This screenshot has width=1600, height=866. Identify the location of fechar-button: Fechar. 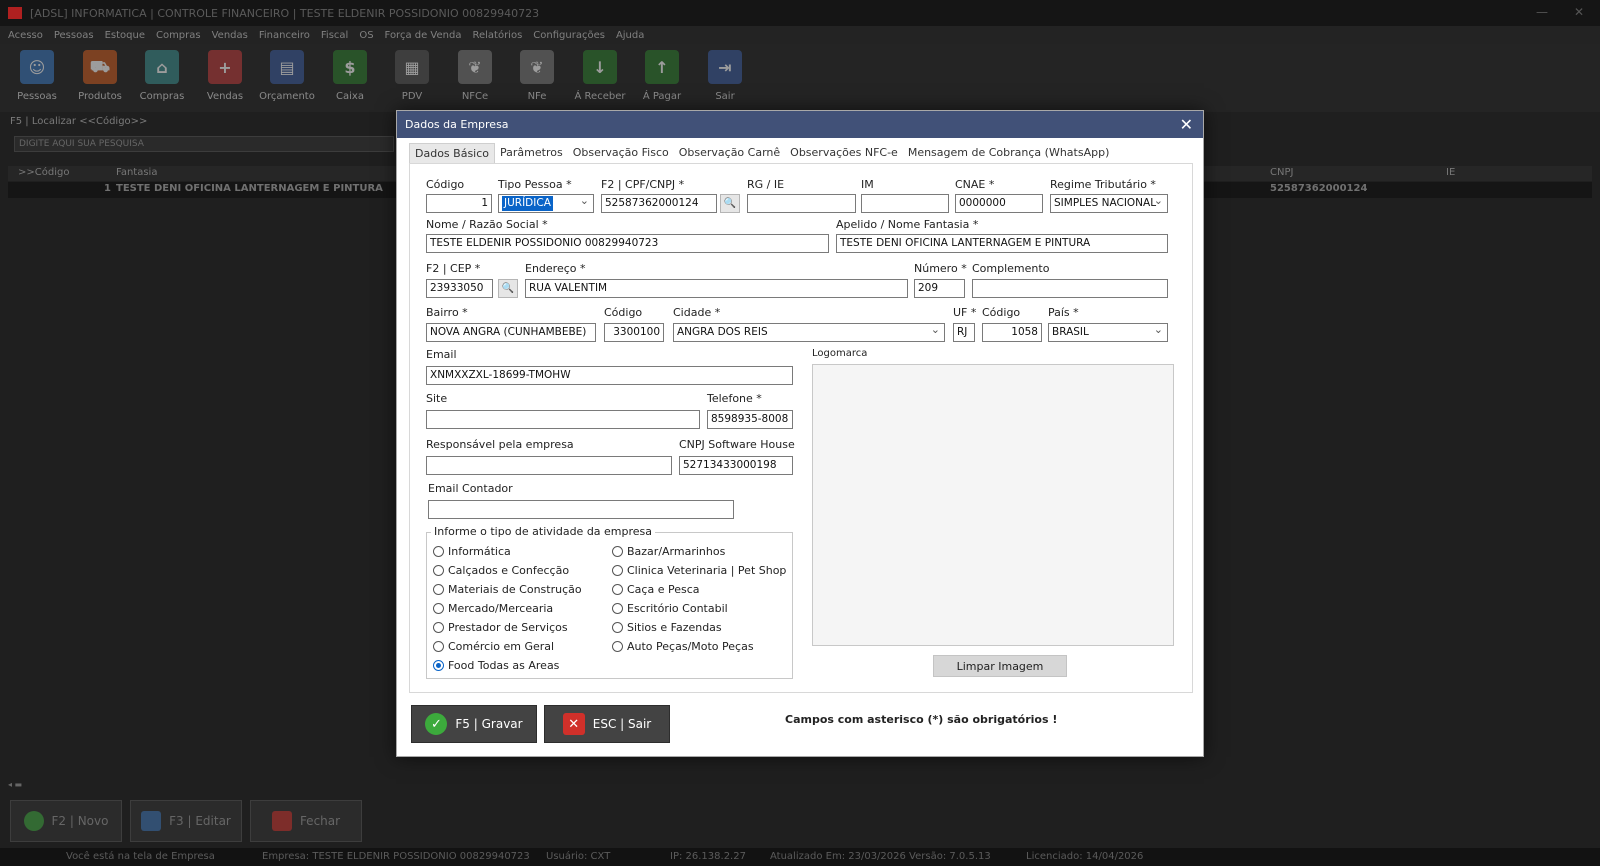
(306, 821).